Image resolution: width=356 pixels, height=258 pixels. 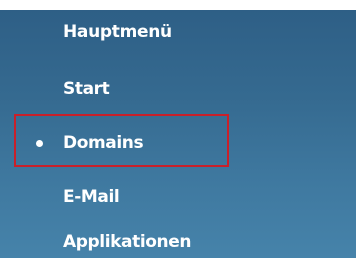 What do you see at coordinates (86, 89) in the screenshot?
I see `menu-item-start: Start` at bounding box center [86, 89].